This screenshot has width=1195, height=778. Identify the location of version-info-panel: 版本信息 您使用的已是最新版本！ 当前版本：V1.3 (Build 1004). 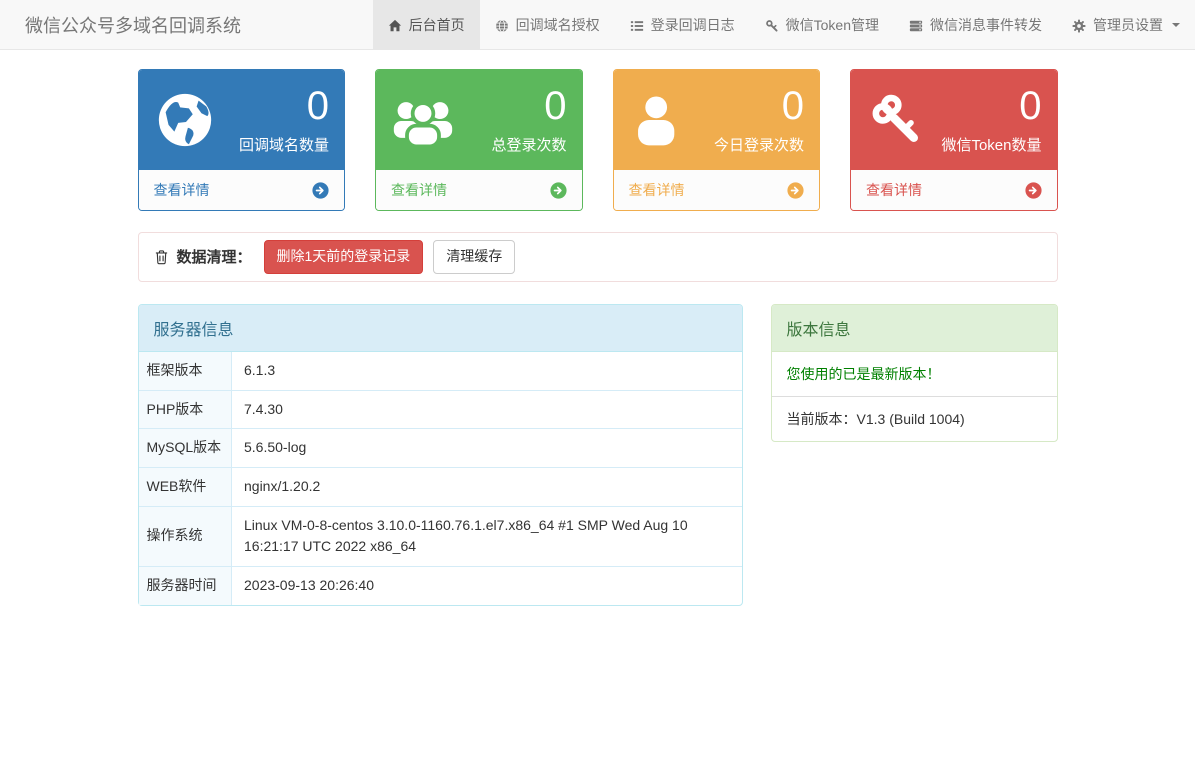
(914, 372).